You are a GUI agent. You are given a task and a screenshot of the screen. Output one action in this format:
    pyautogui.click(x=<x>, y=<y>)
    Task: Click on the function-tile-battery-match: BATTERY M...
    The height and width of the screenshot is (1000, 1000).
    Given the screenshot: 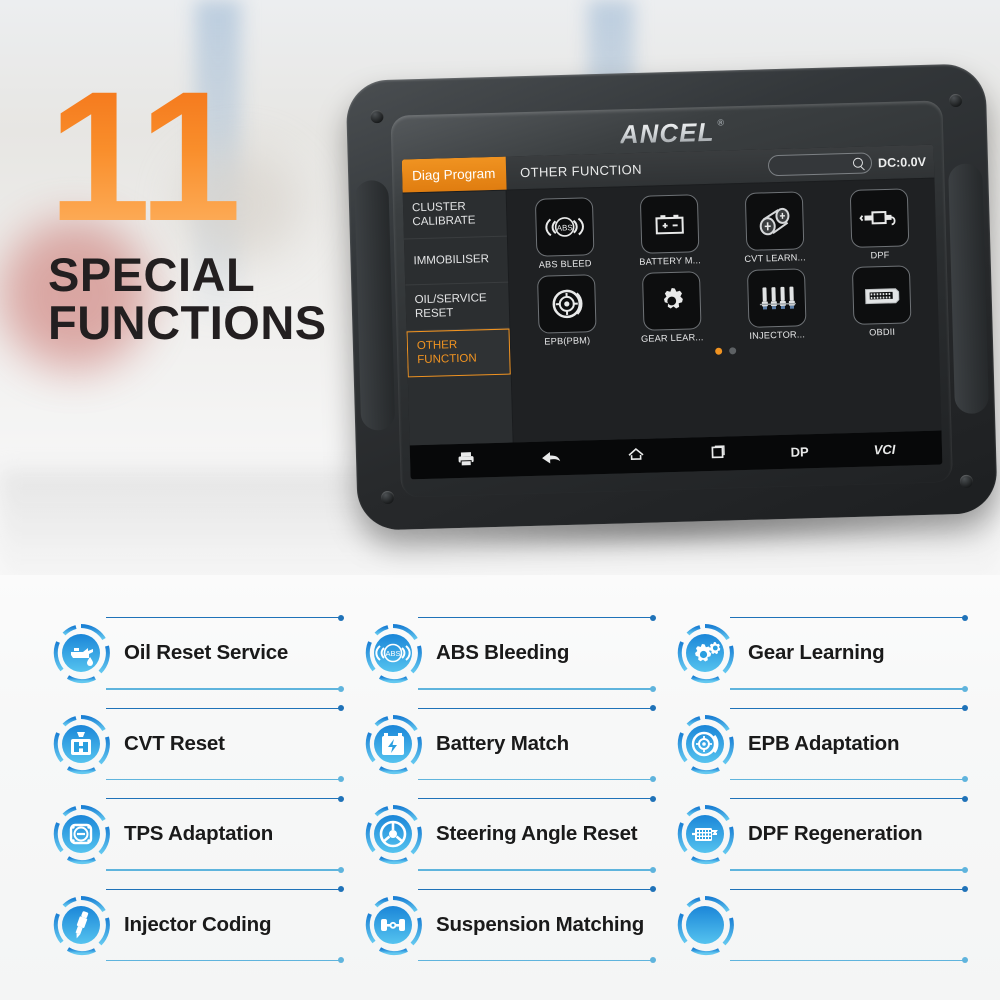 What is the action you would take?
    pyautogui.click(x=669, y=231)
    